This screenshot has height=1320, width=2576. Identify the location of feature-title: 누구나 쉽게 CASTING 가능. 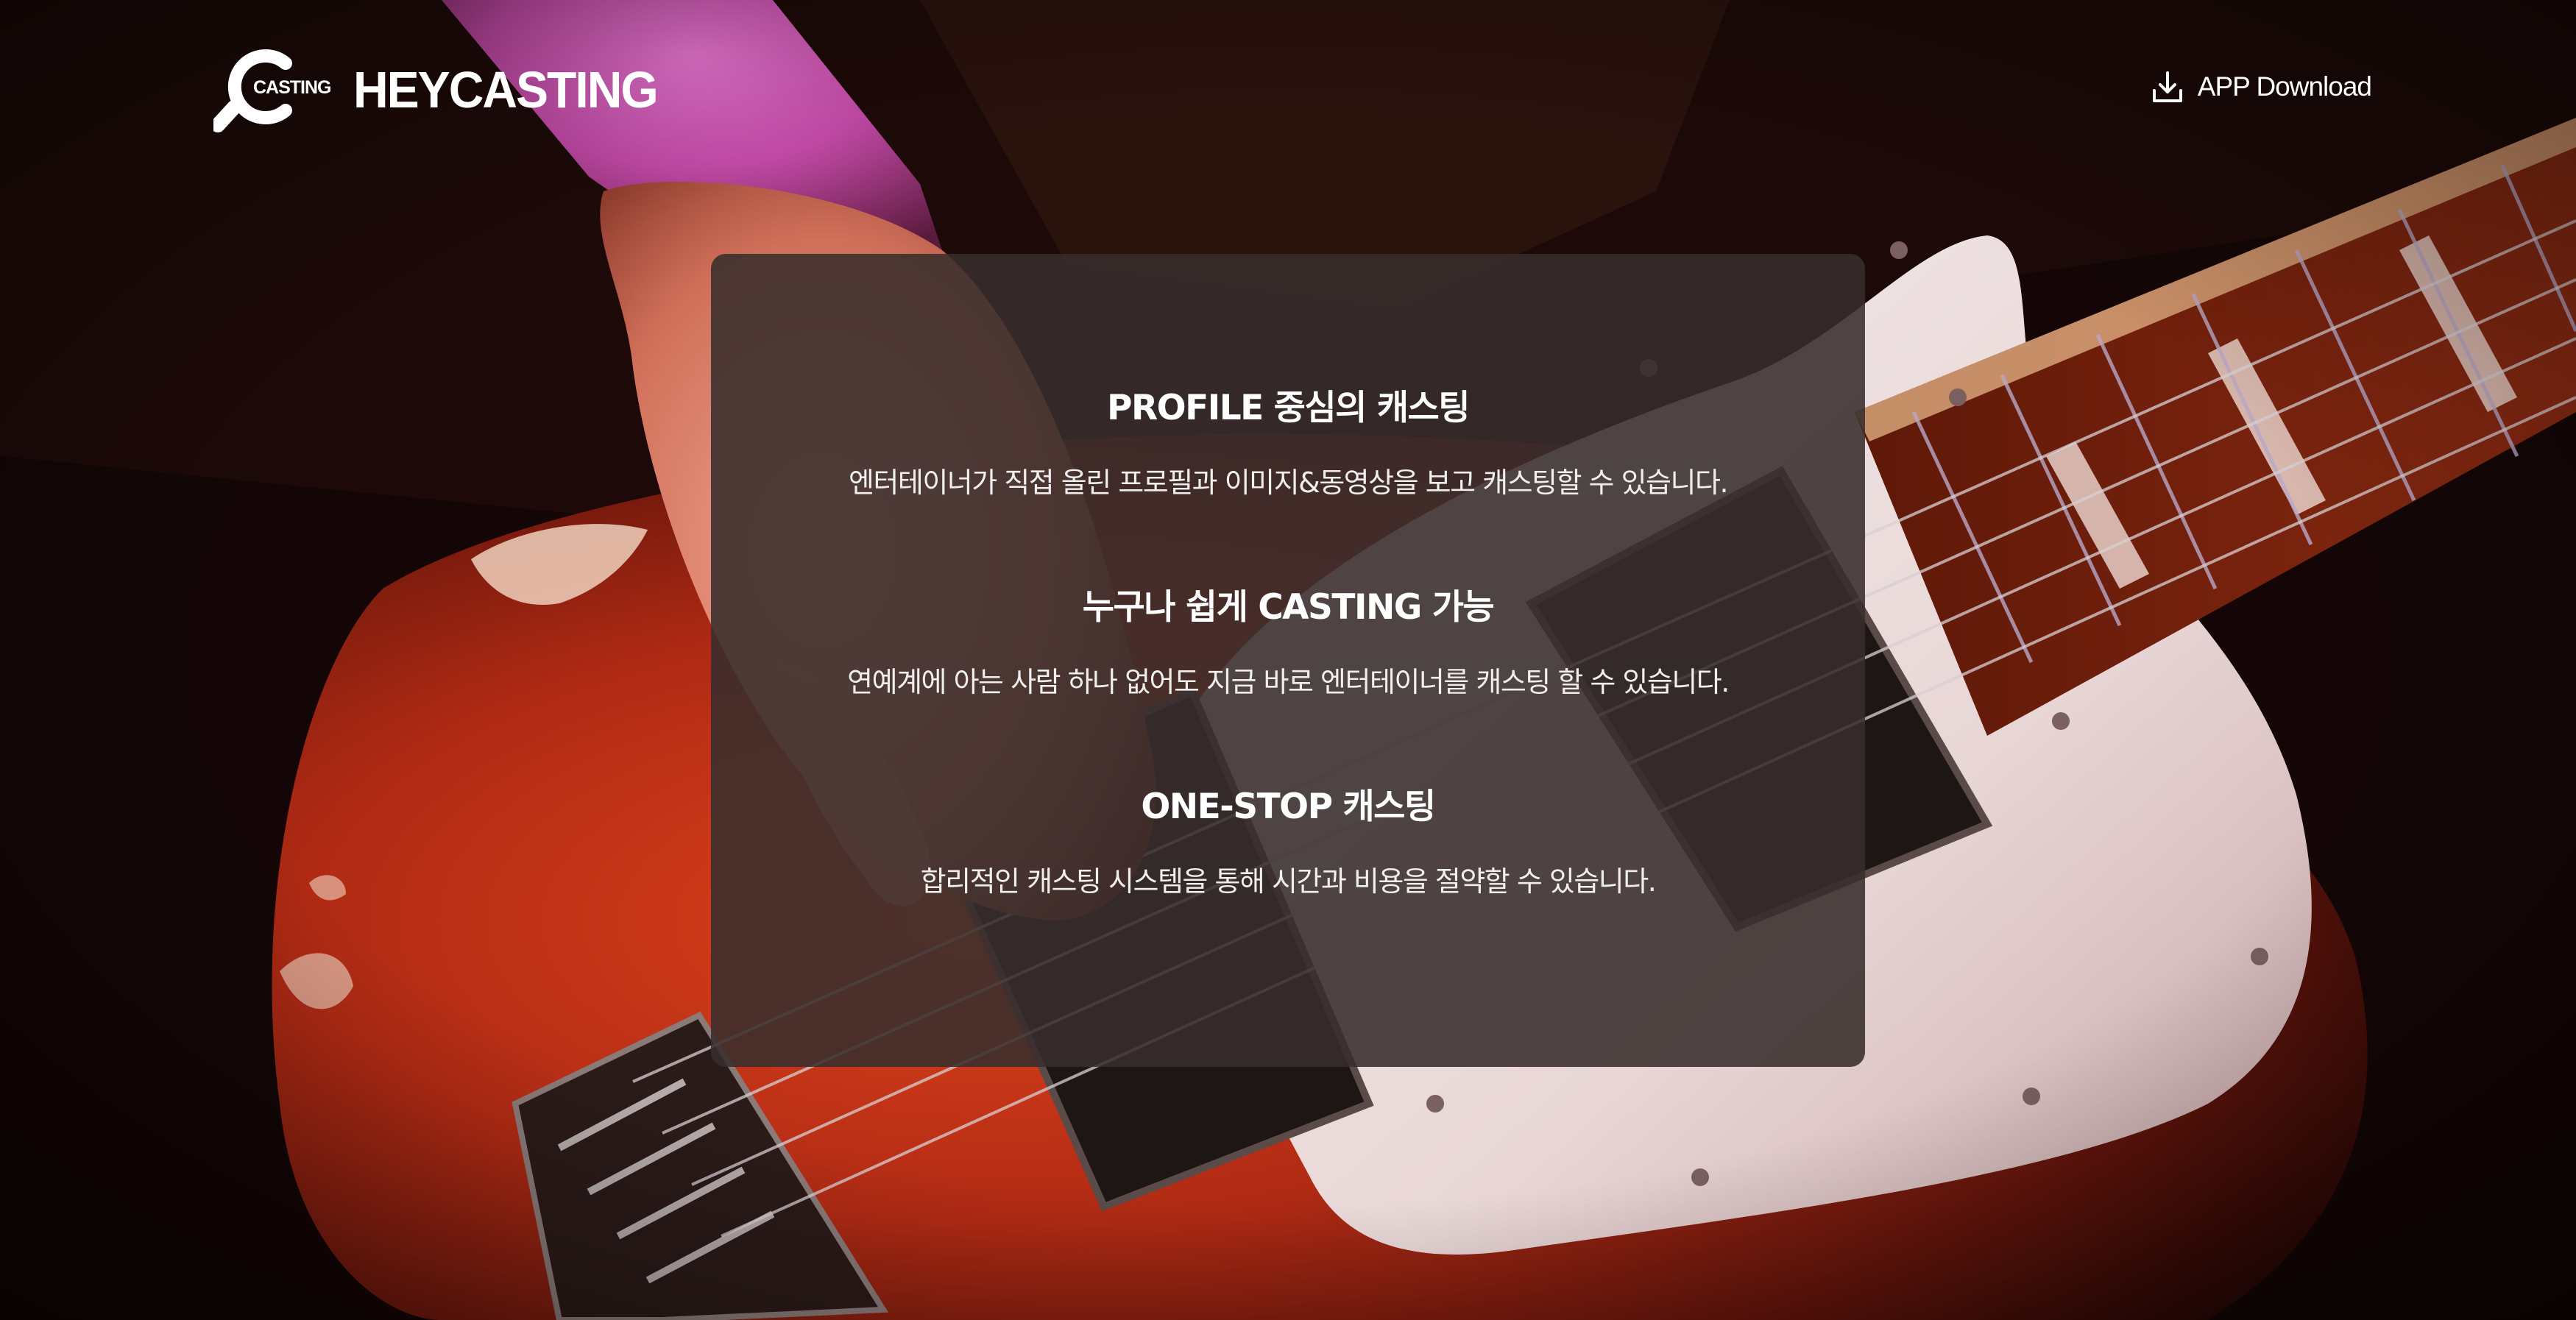
(1288, 607).